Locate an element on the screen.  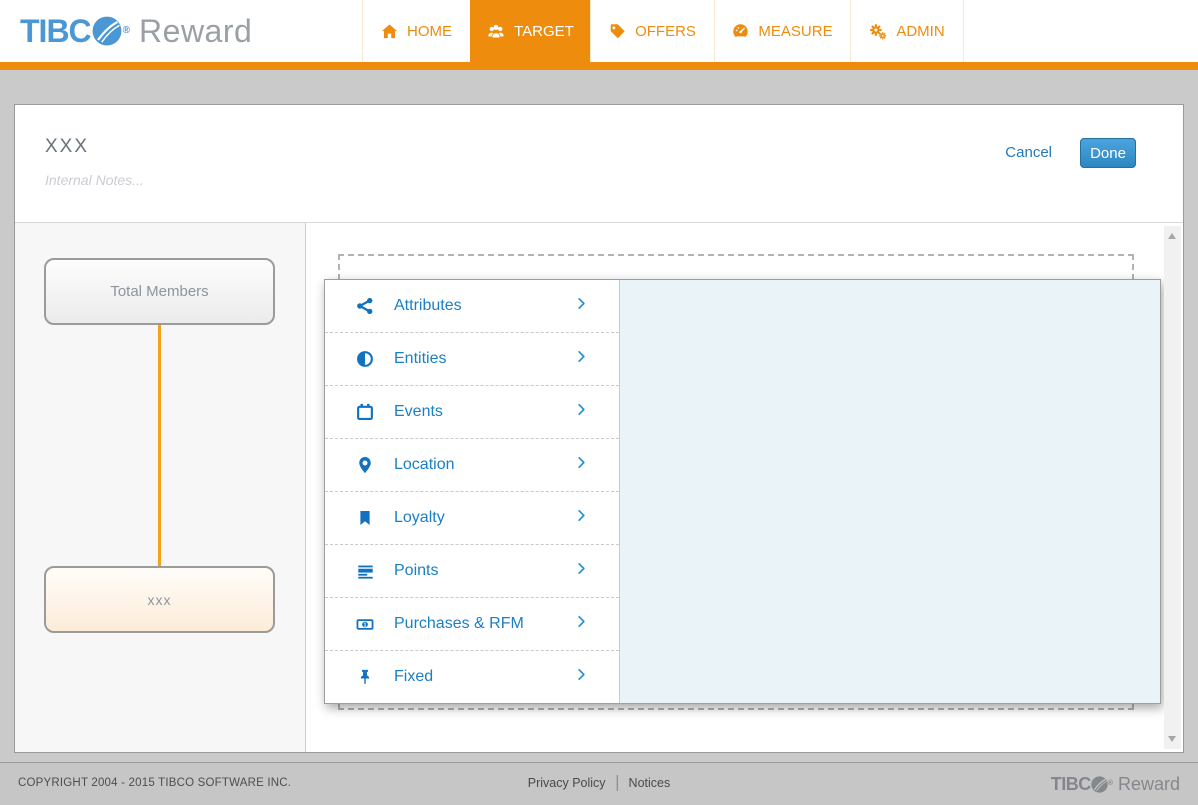
menu-item-loyalty: Loyalty is located at coordinates (472, 517).